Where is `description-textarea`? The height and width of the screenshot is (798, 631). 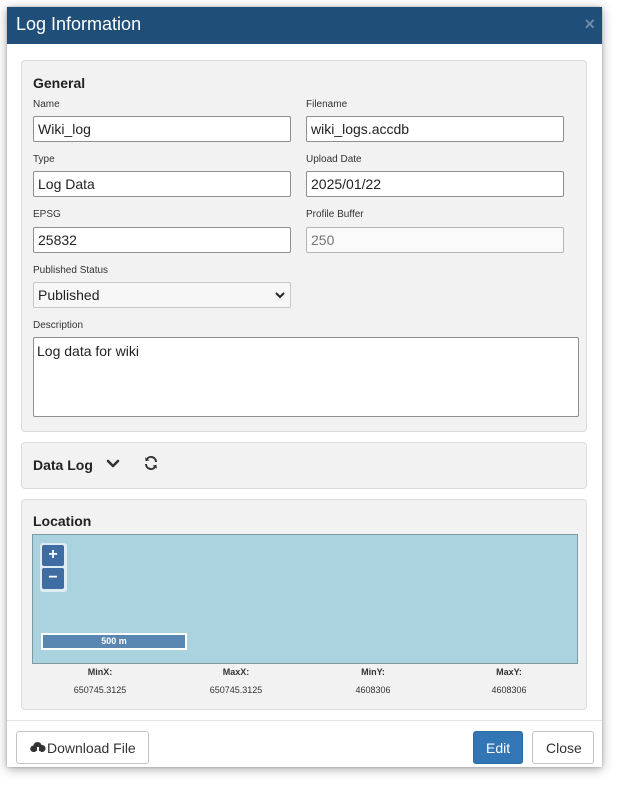
description-textarea is located at coordinates (306, 377).